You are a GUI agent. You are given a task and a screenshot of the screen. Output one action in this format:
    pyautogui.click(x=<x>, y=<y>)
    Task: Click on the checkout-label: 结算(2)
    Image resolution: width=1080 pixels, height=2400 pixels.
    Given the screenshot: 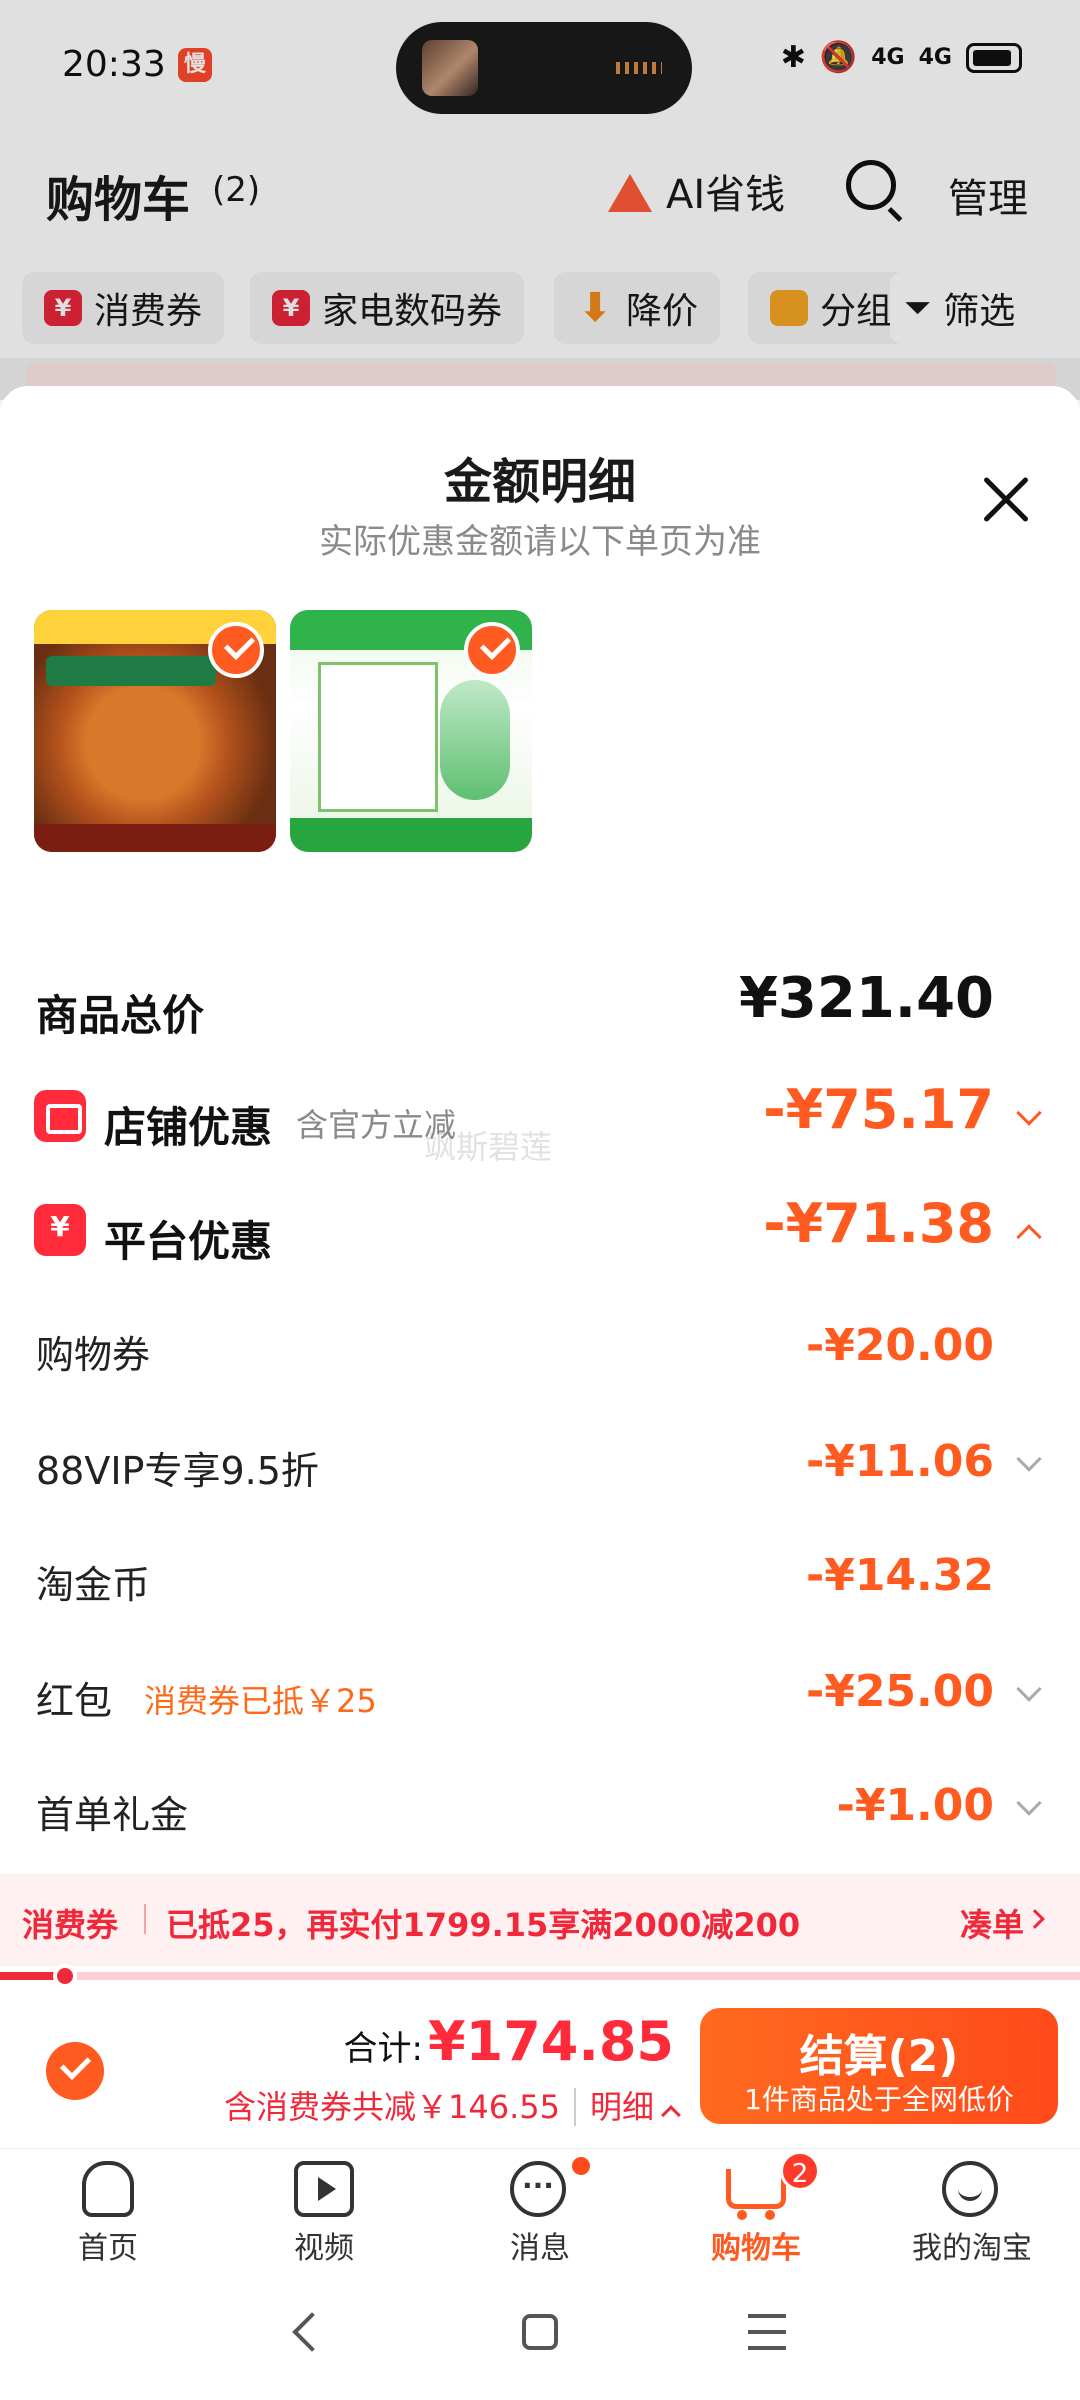 What is the action you would take?
    pyautogui.click(x=879, y=2056)
    